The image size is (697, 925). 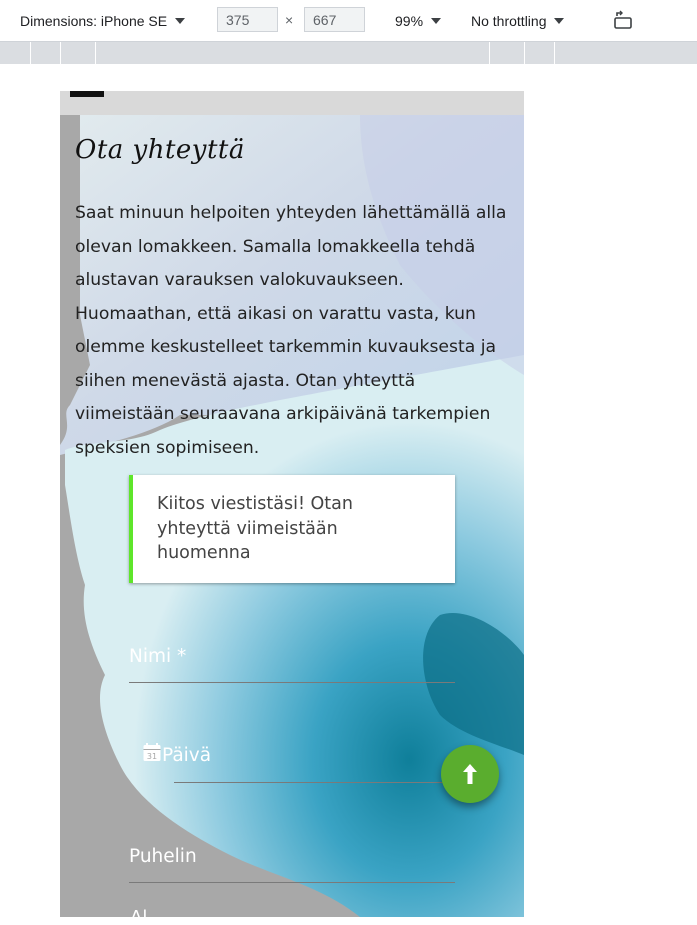 I want to click on device-notch, so click(x=87, y=94).